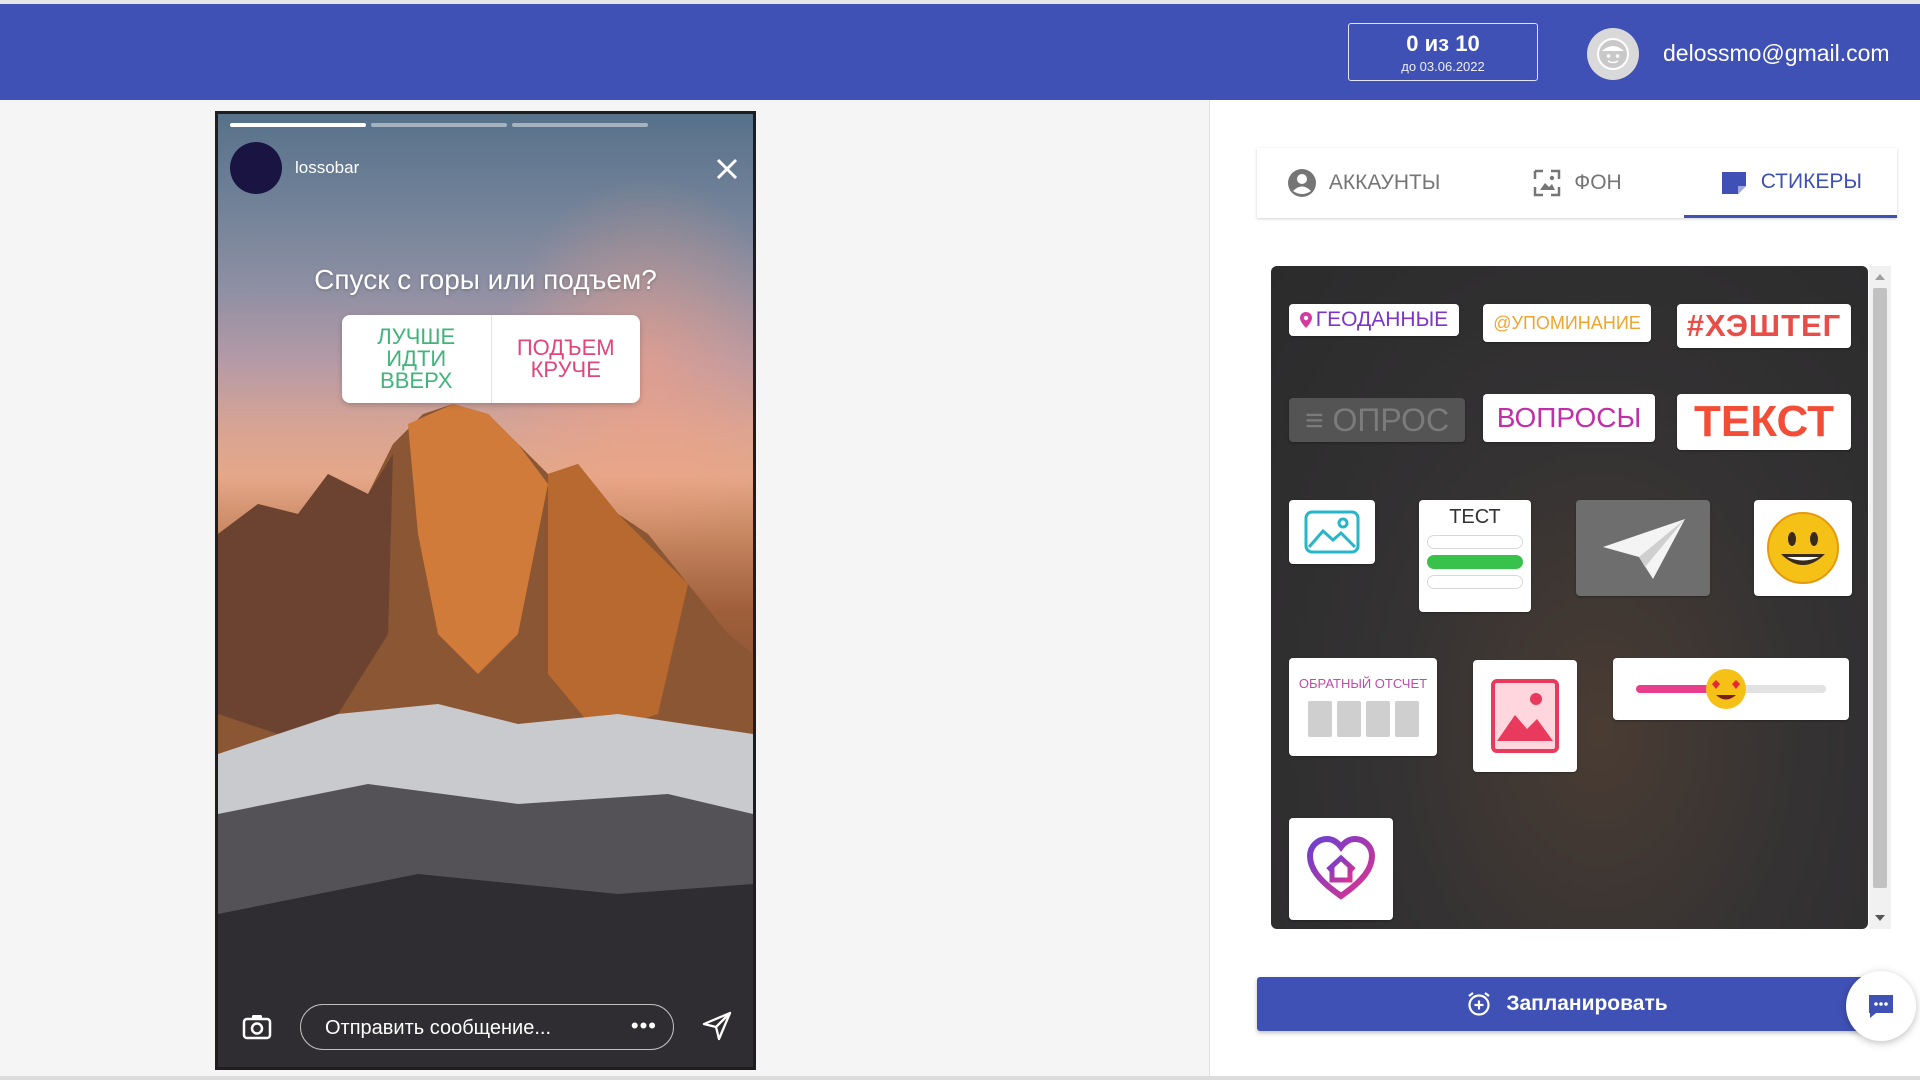 The image size is (1920, 1080). I want to click on editor-tabs: АККАУНТЫ ФОН СТИКЕРЫ, so click(1577, 183).